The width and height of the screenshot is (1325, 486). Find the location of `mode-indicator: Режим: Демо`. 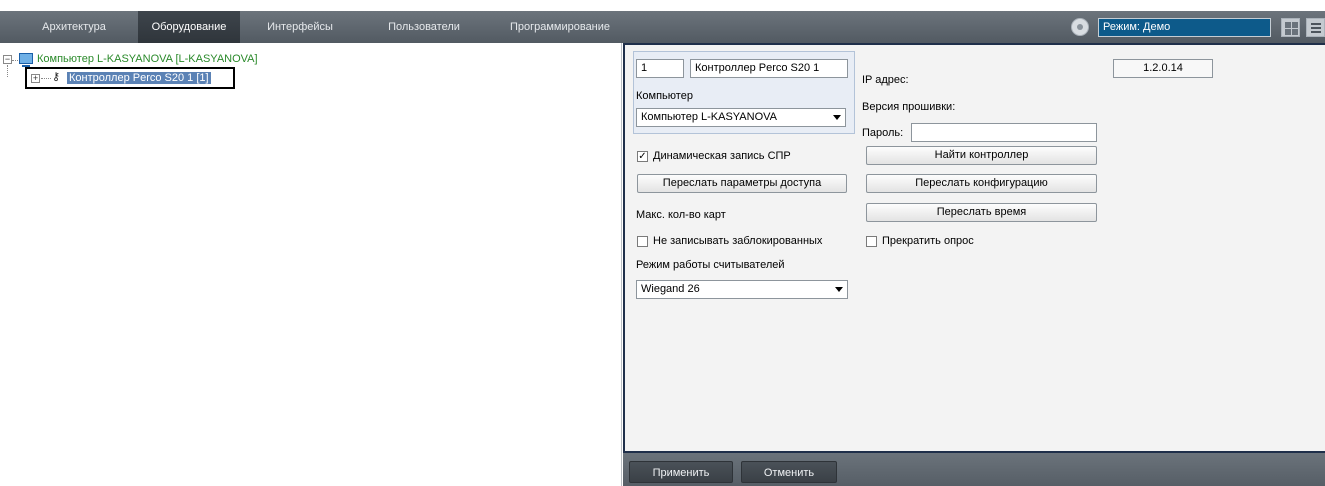

mode-indicator: Режим: Демо is located at coordinates (1184, 27).